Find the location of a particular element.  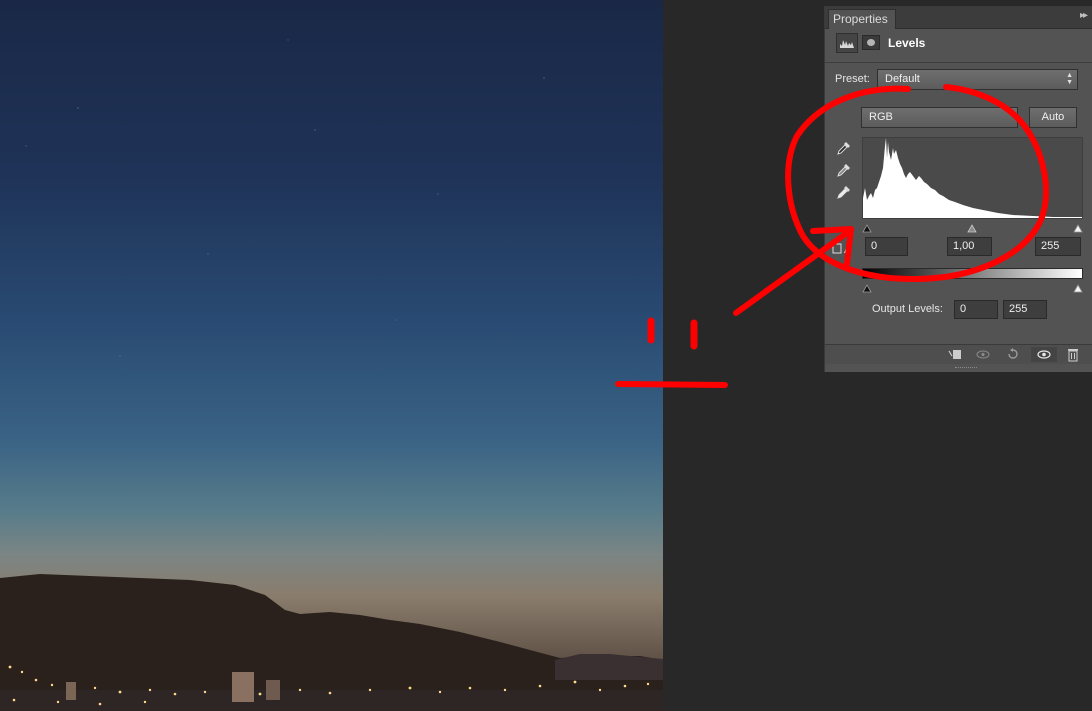

gray-point-eyedropper-icon is located at coordinates (844, 170).